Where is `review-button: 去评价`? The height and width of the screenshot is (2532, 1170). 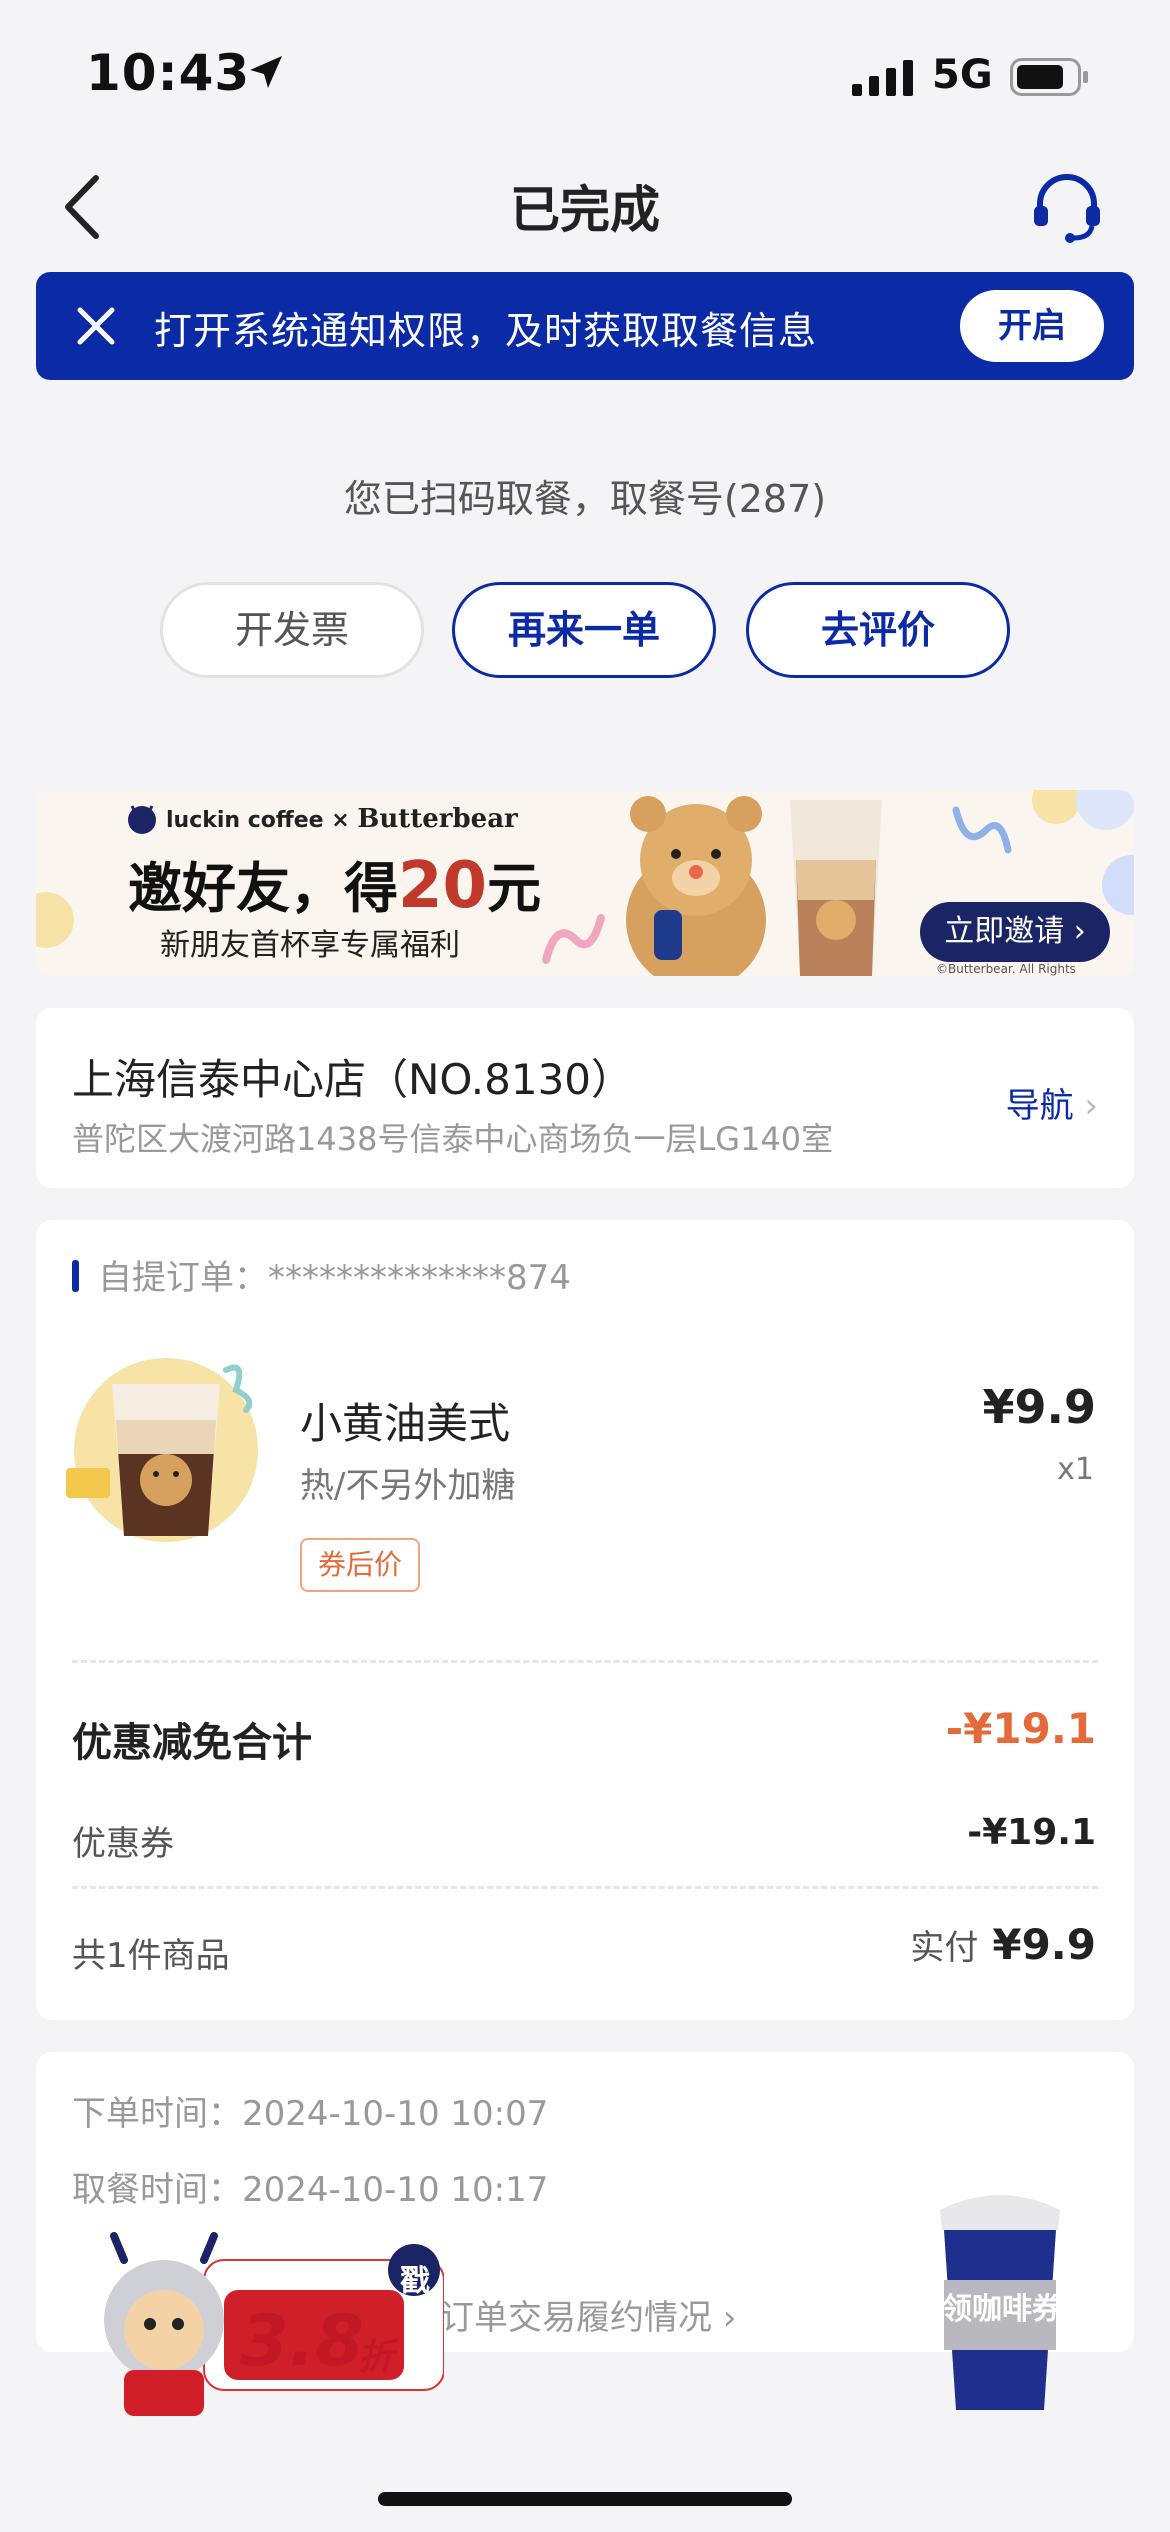 review-button: 去评价 is located at coordinates (878, 630).